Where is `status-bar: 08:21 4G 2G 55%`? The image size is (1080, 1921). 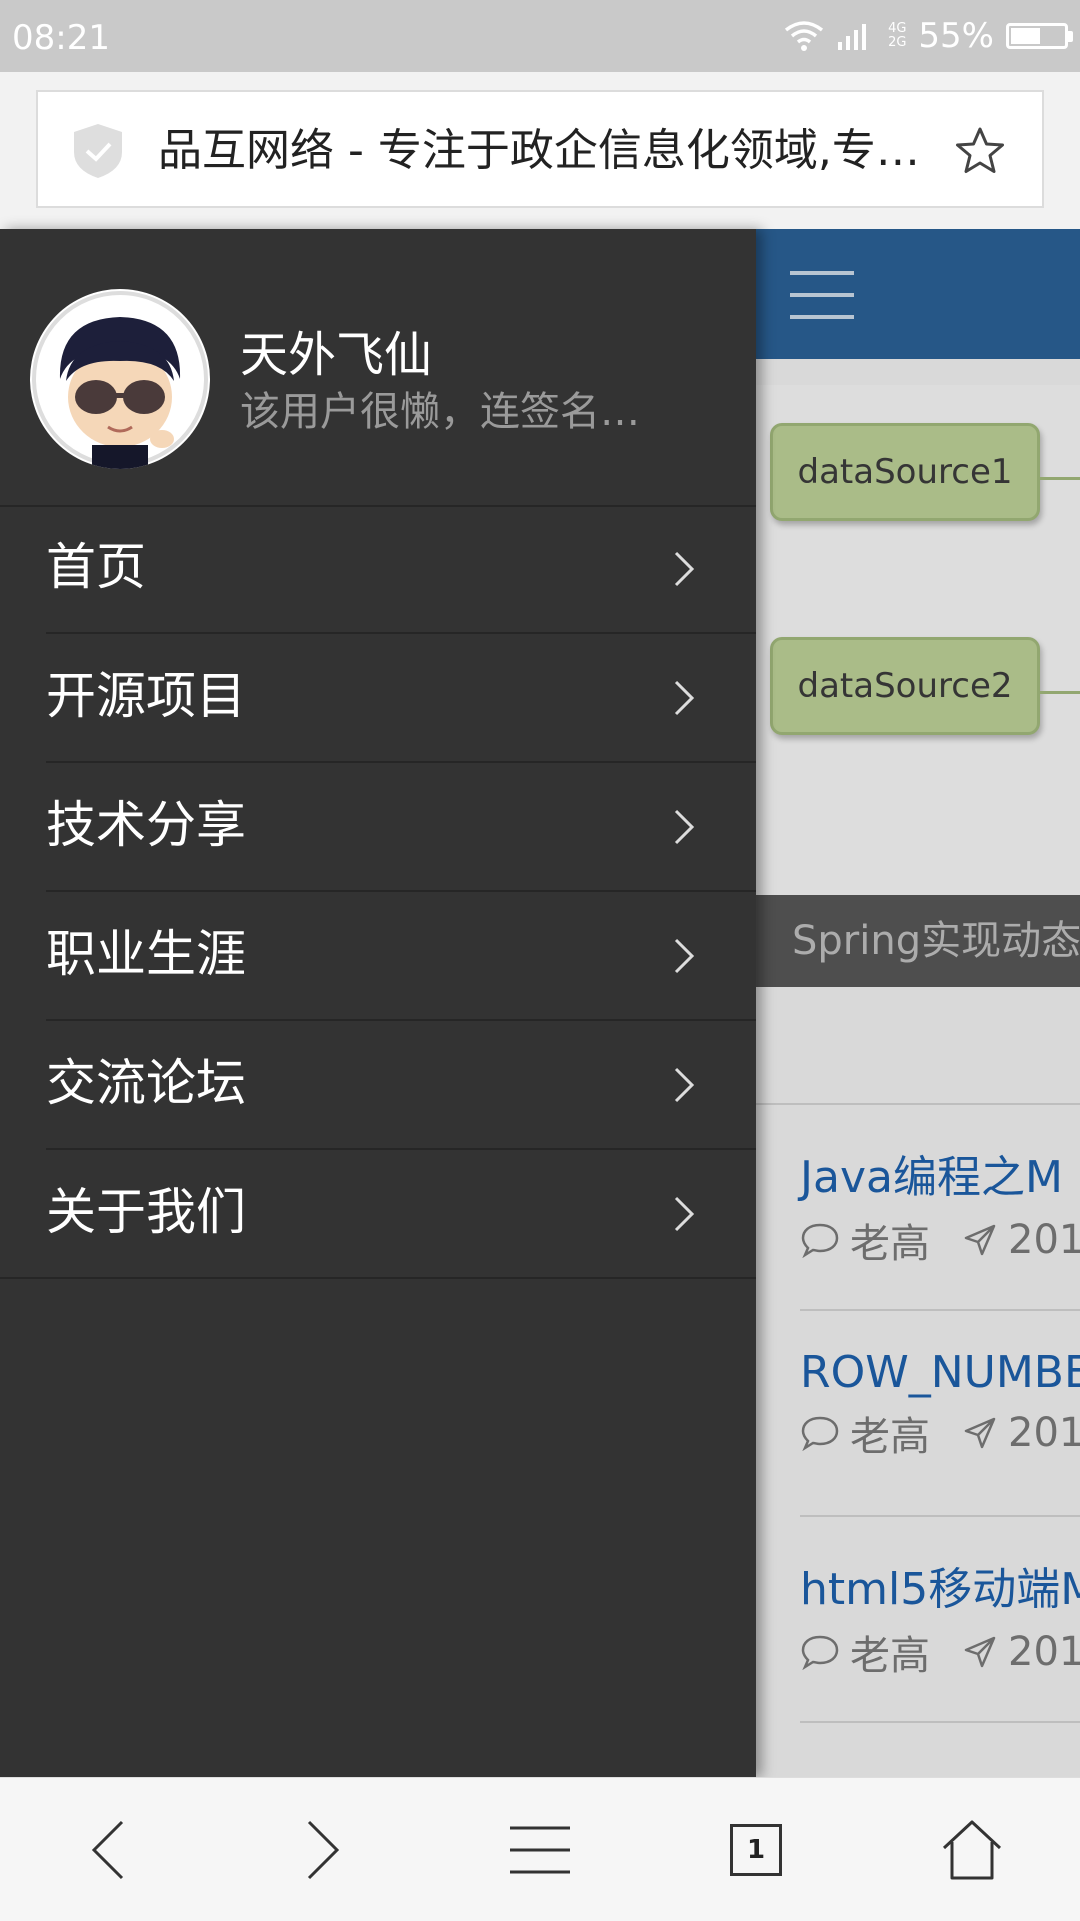
status-bar: 08:21 4G 2G 55% is located at coordinates (540, 36).